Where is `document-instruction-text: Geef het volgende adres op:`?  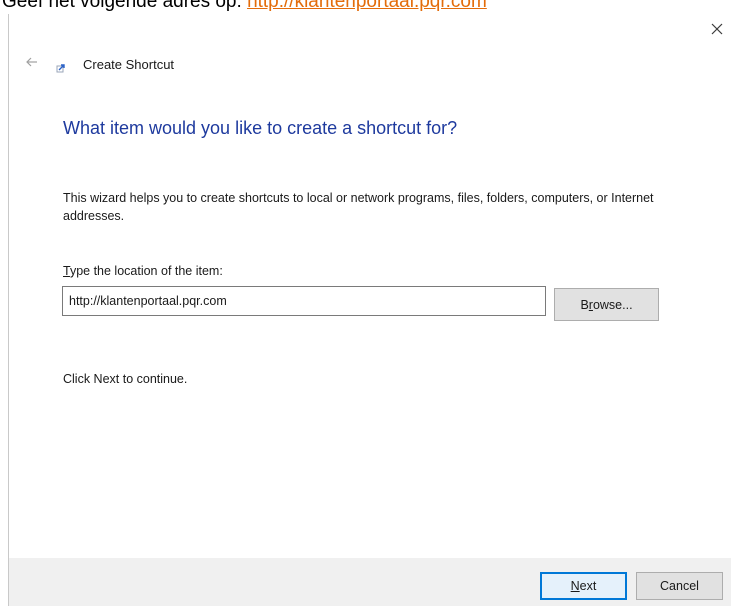
document-instruction-text: Geef het volgende adres op: is located at coordinates (125, 6).